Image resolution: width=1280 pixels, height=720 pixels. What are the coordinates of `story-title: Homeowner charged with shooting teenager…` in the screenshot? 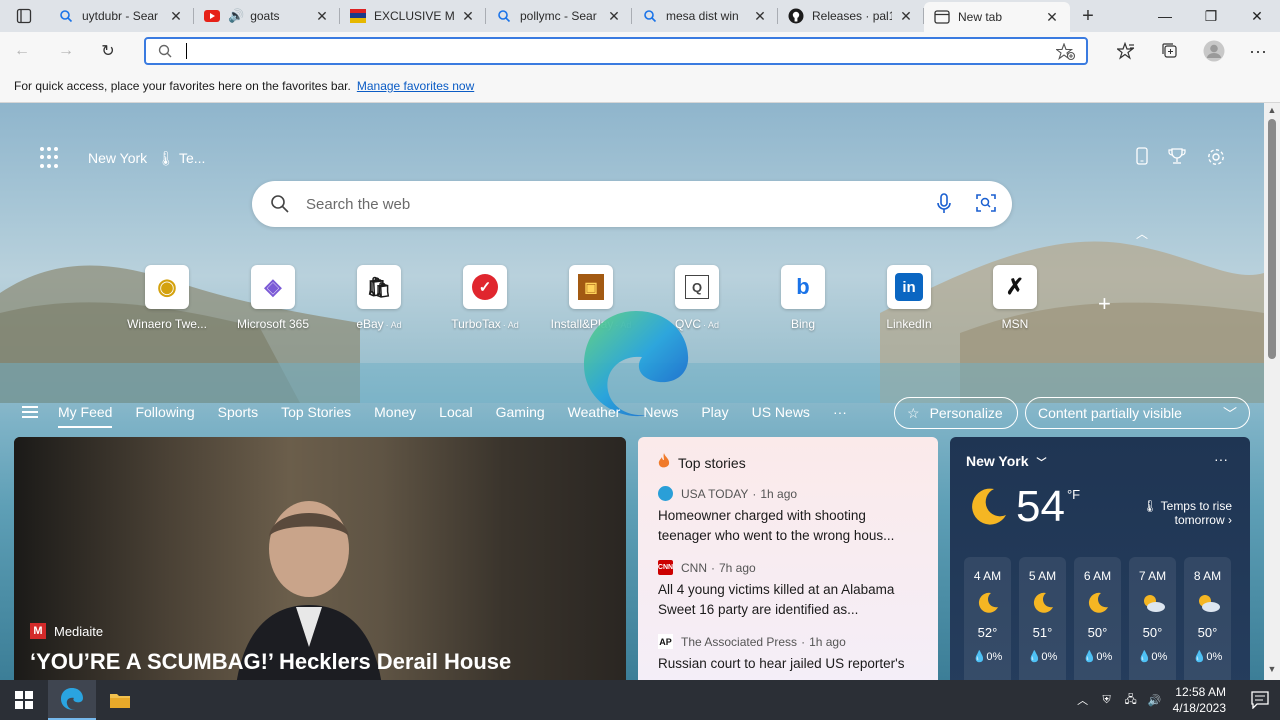 It's located at (788, 526).